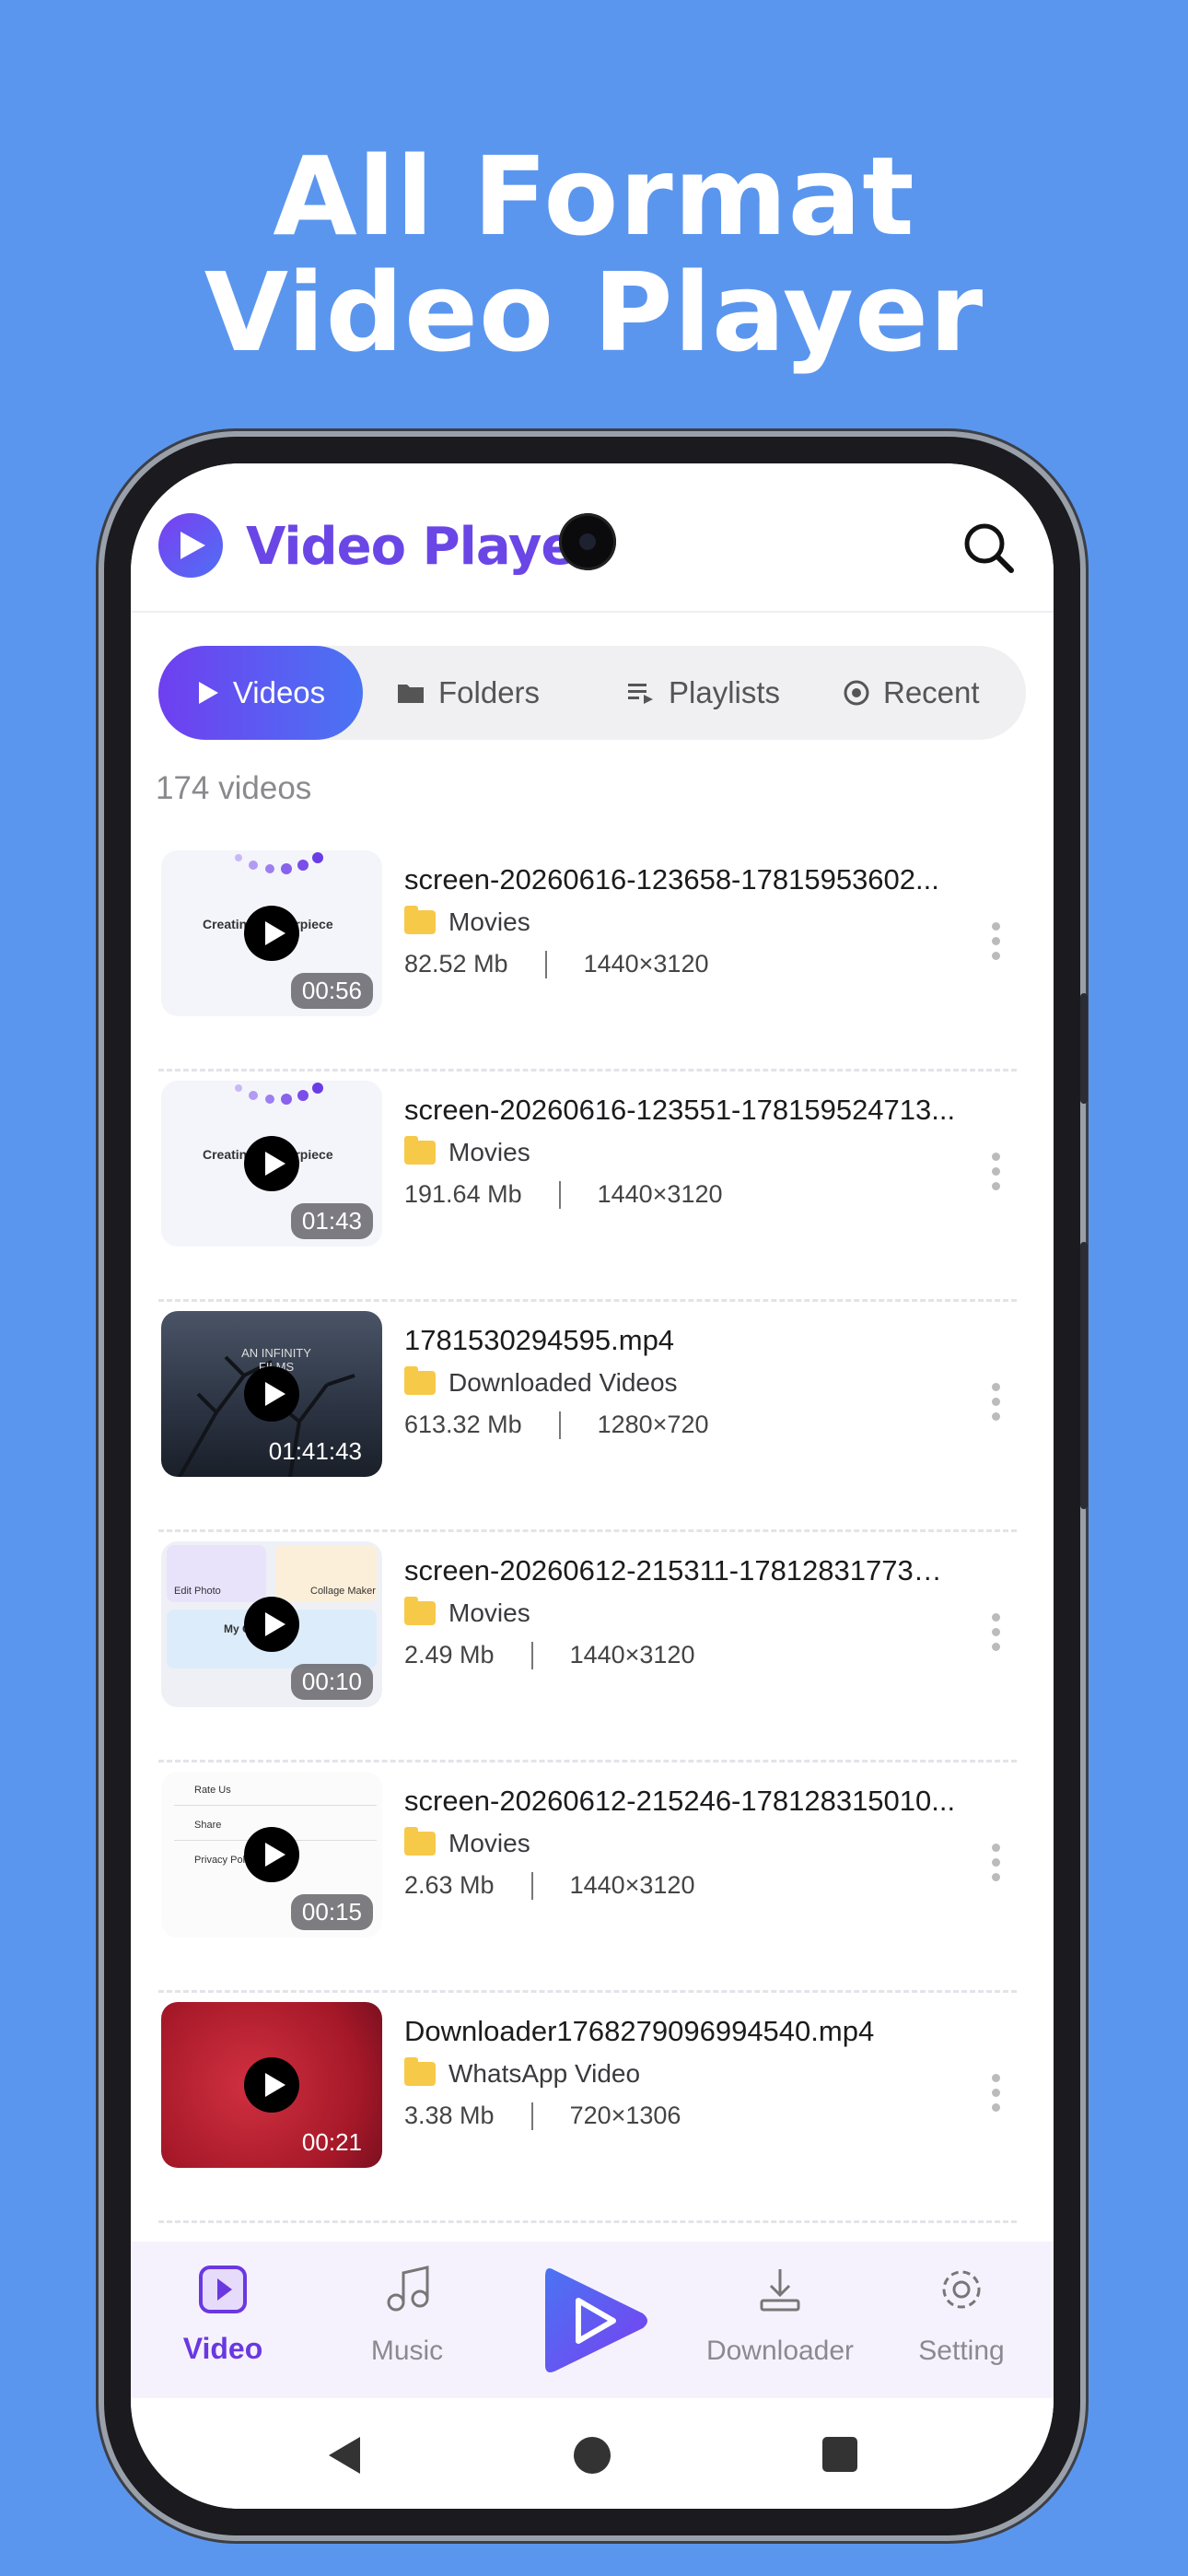 This screenshot has width=1188, height=2576. Describe the element at coordinates (408, 2289) in the screenshot. I see `music-note-icon` at that location.